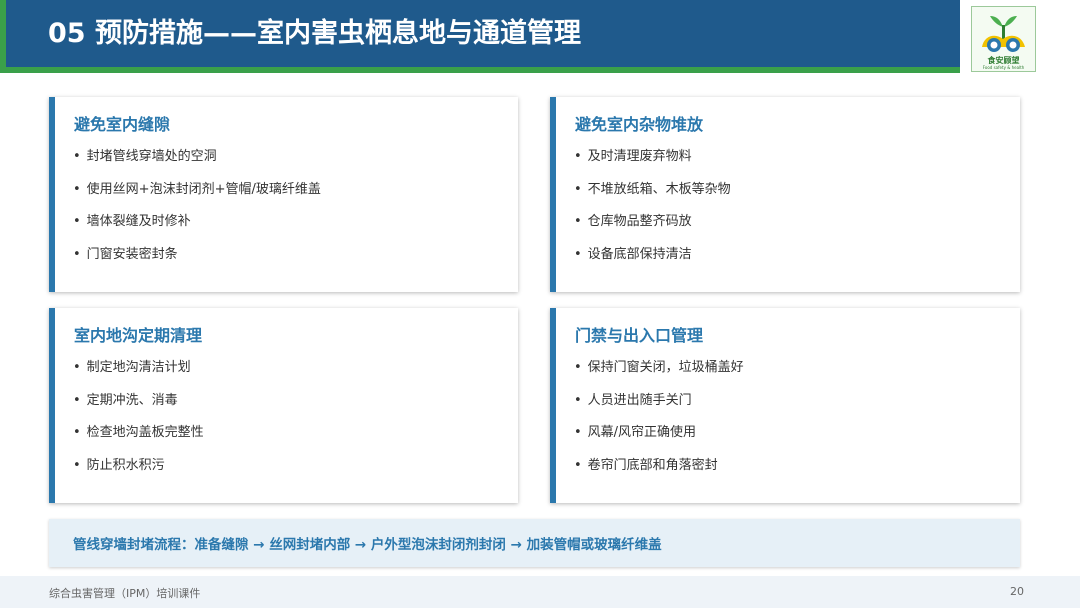 Image resolution: width=1080 pixels, height=608 pixels. I want to click on card-list: • 制定地沟清洁计划 • 定期冲洗、消毒 • 检查地沟盖板完整性 • 防止积水积污, so click(138, 425).